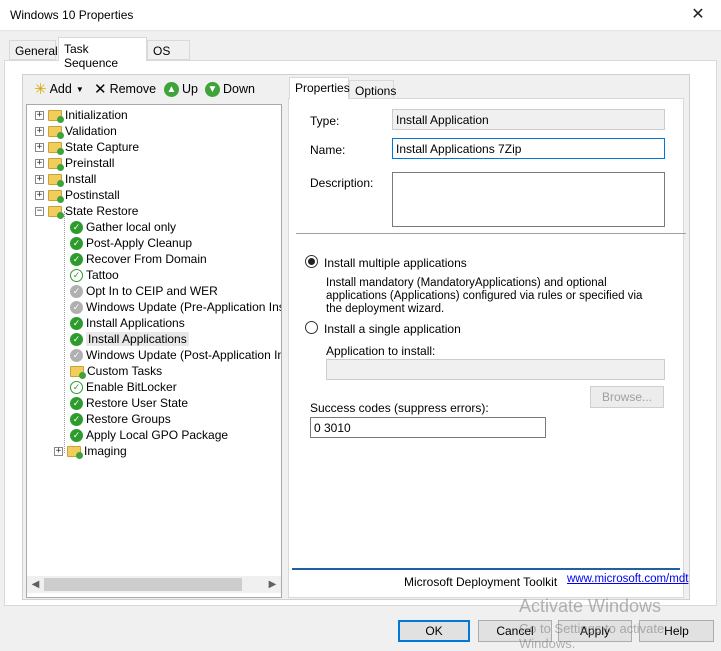 This screenshot has width=721, height=651. Describe the element at coordinates (137, 339) in the screenshot. I see `tree-item-label: Install Applications` at that location.